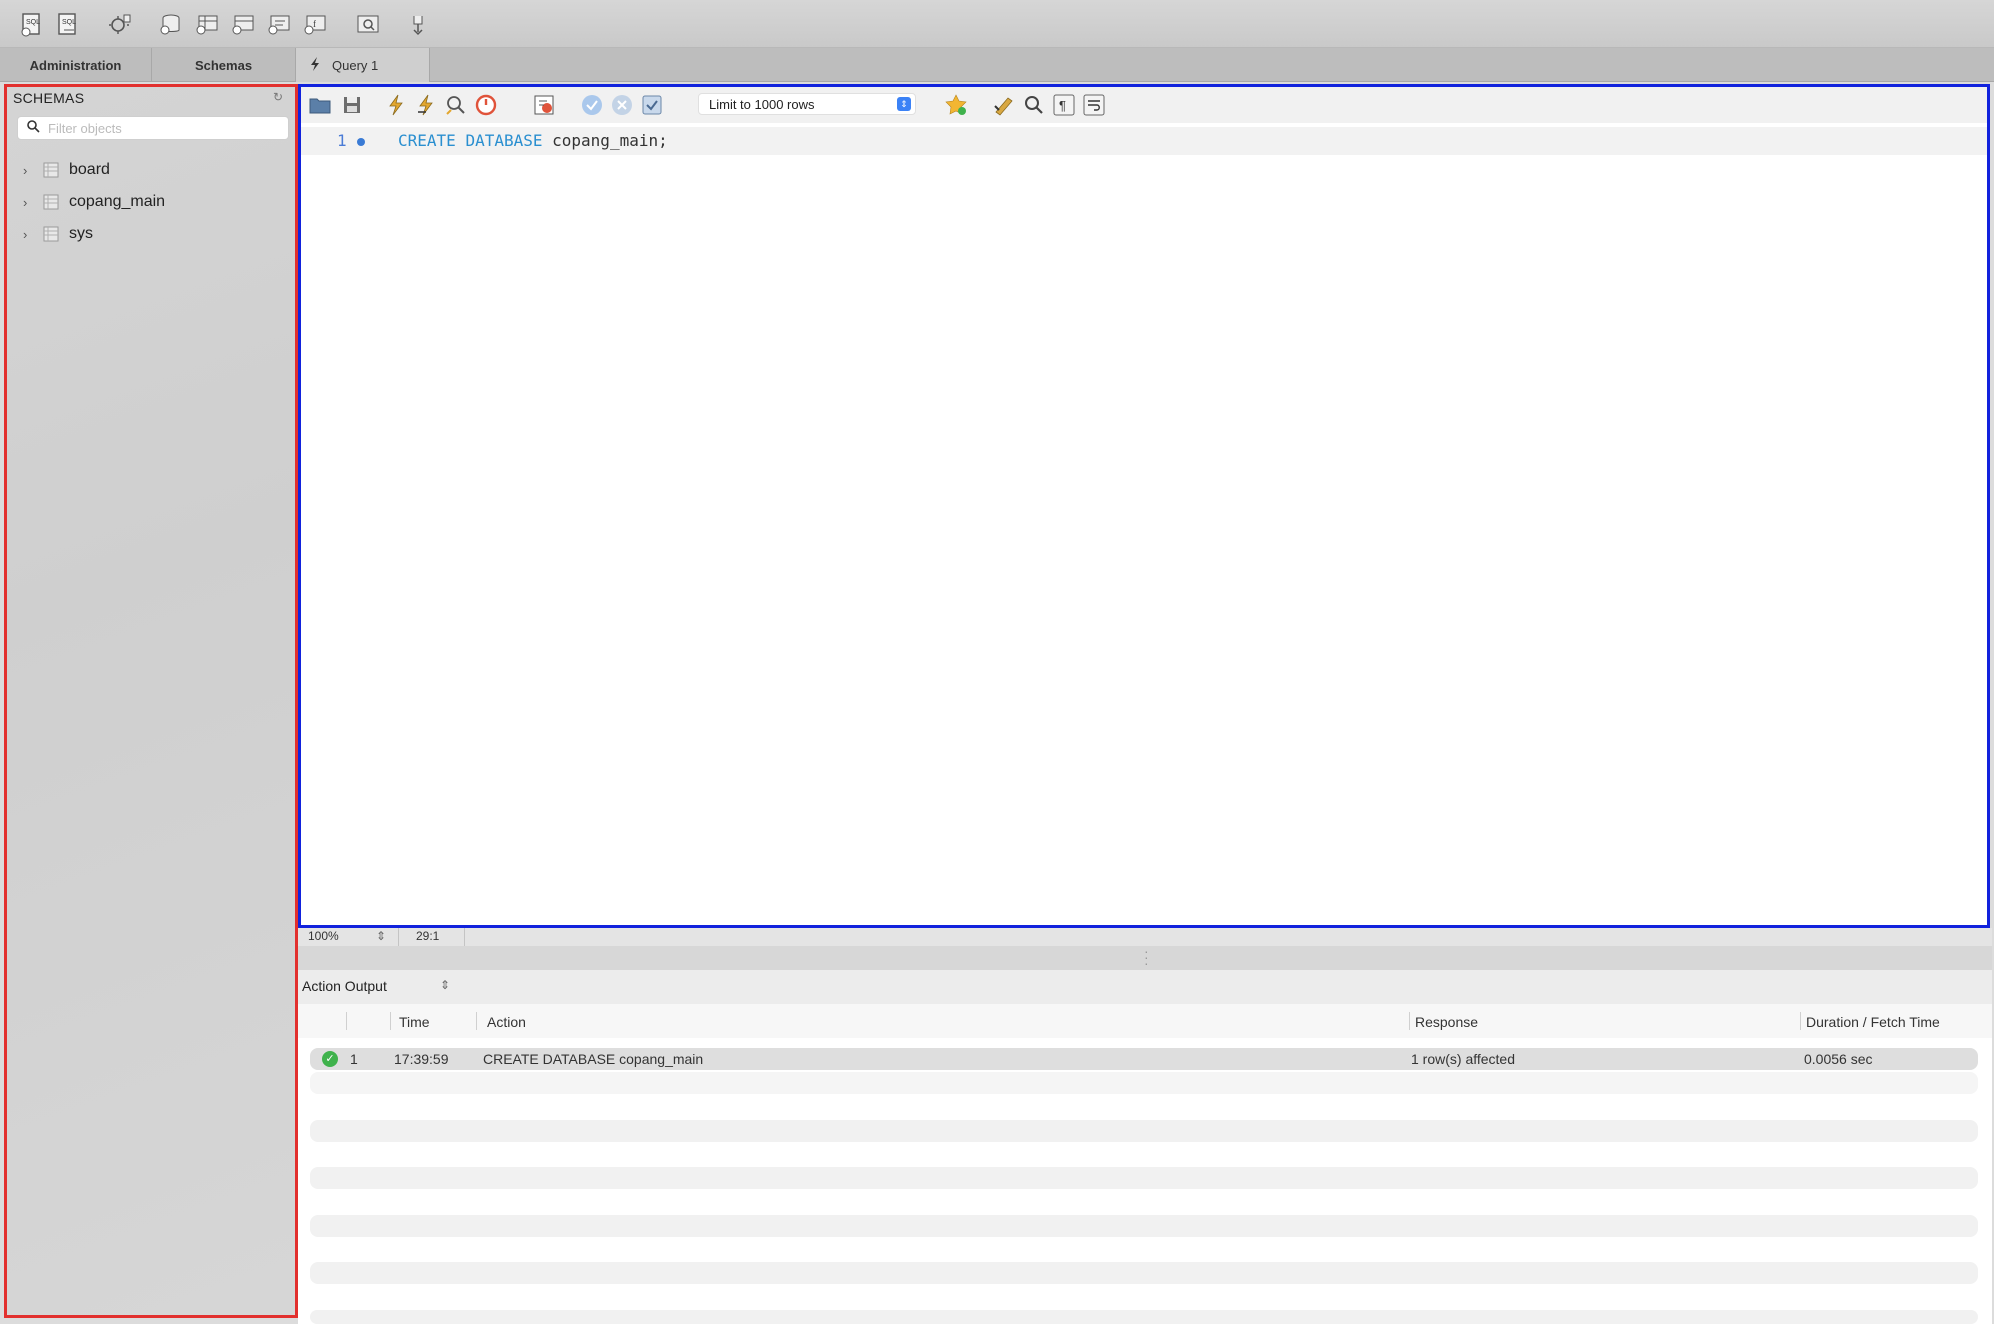 The height and width of the screenshot is (1324, 1994). What do you see at coordinates (504, 140) in the screenshot?
I see `sql-keyword: DATABASE` at bounding box center [504, 140].